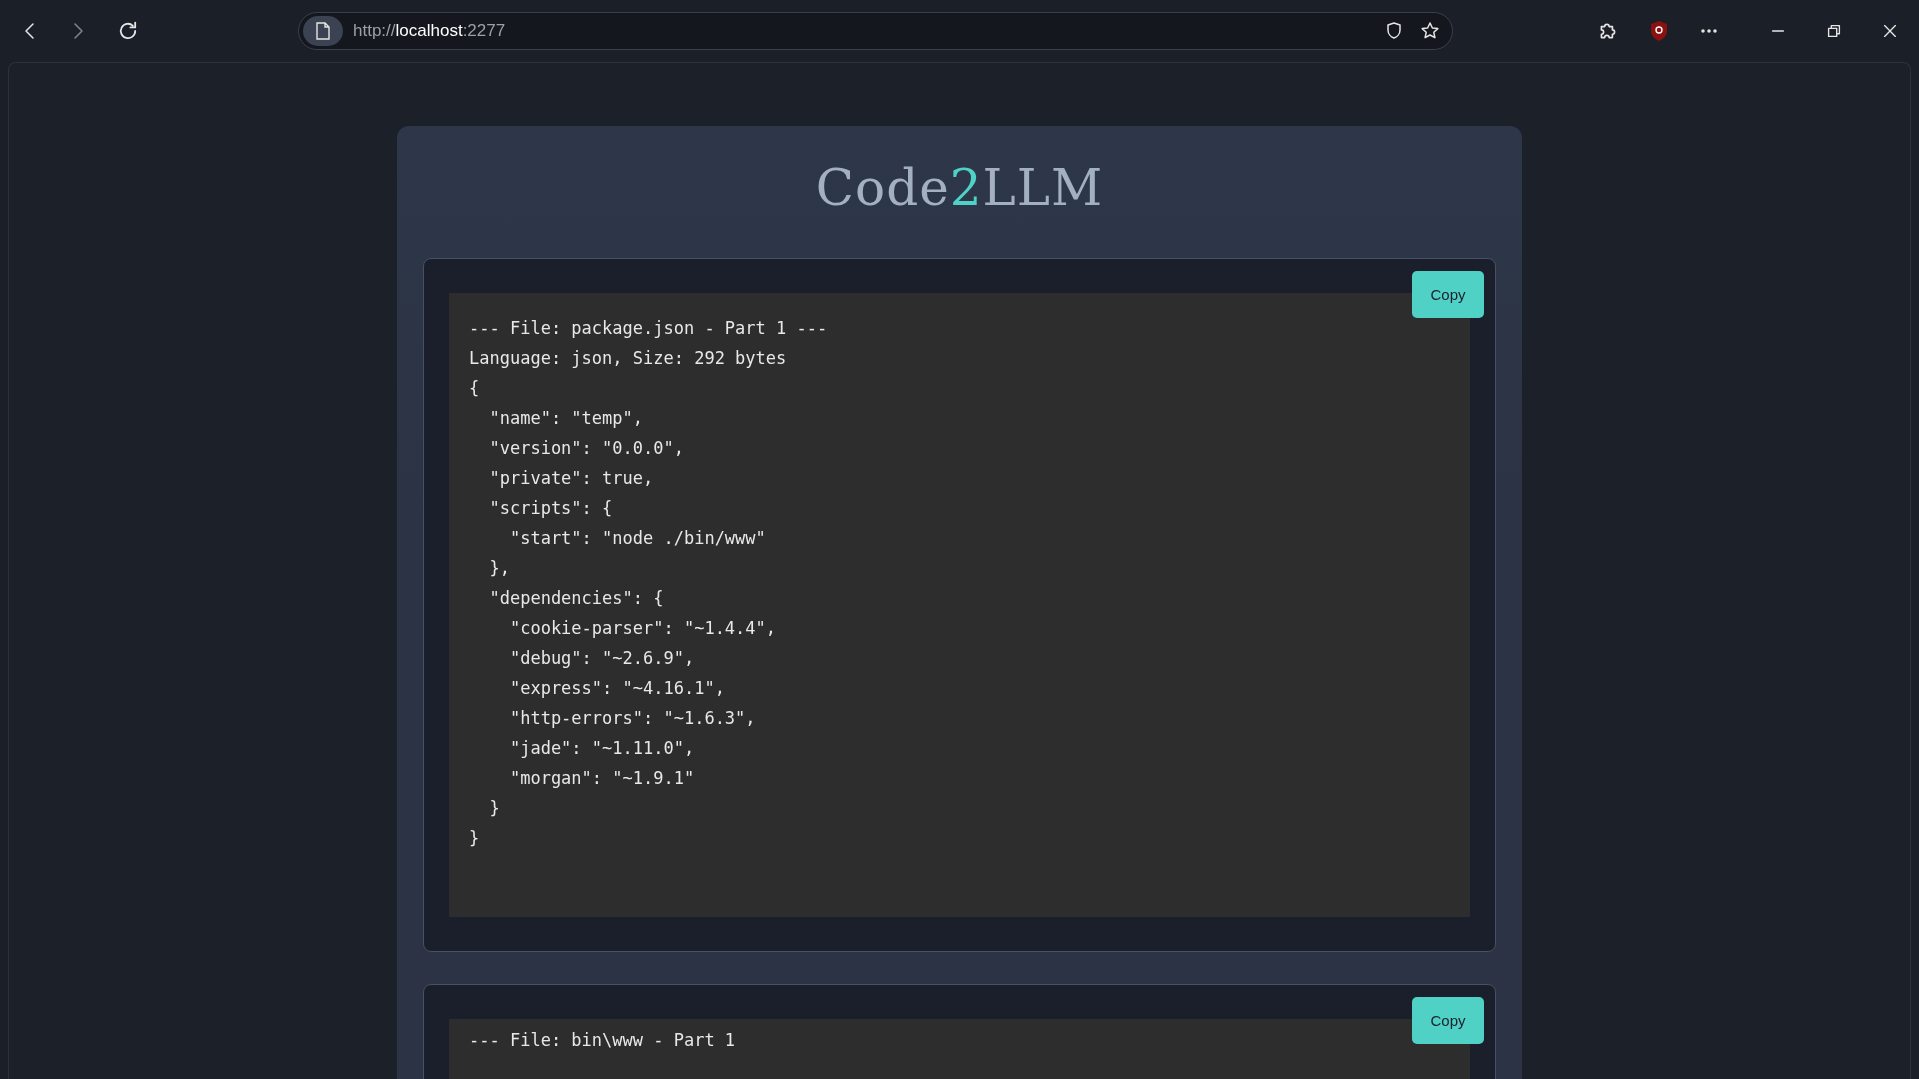 This screenshot has width=1919, height=1079. I want to click on close-icon, so click(1890, 31).